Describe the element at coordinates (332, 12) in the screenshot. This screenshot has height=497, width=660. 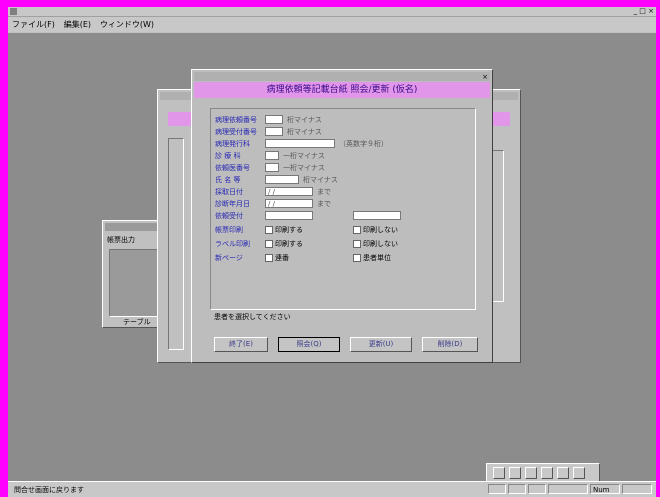
I see `title-bar: _ □ ×` at that location.